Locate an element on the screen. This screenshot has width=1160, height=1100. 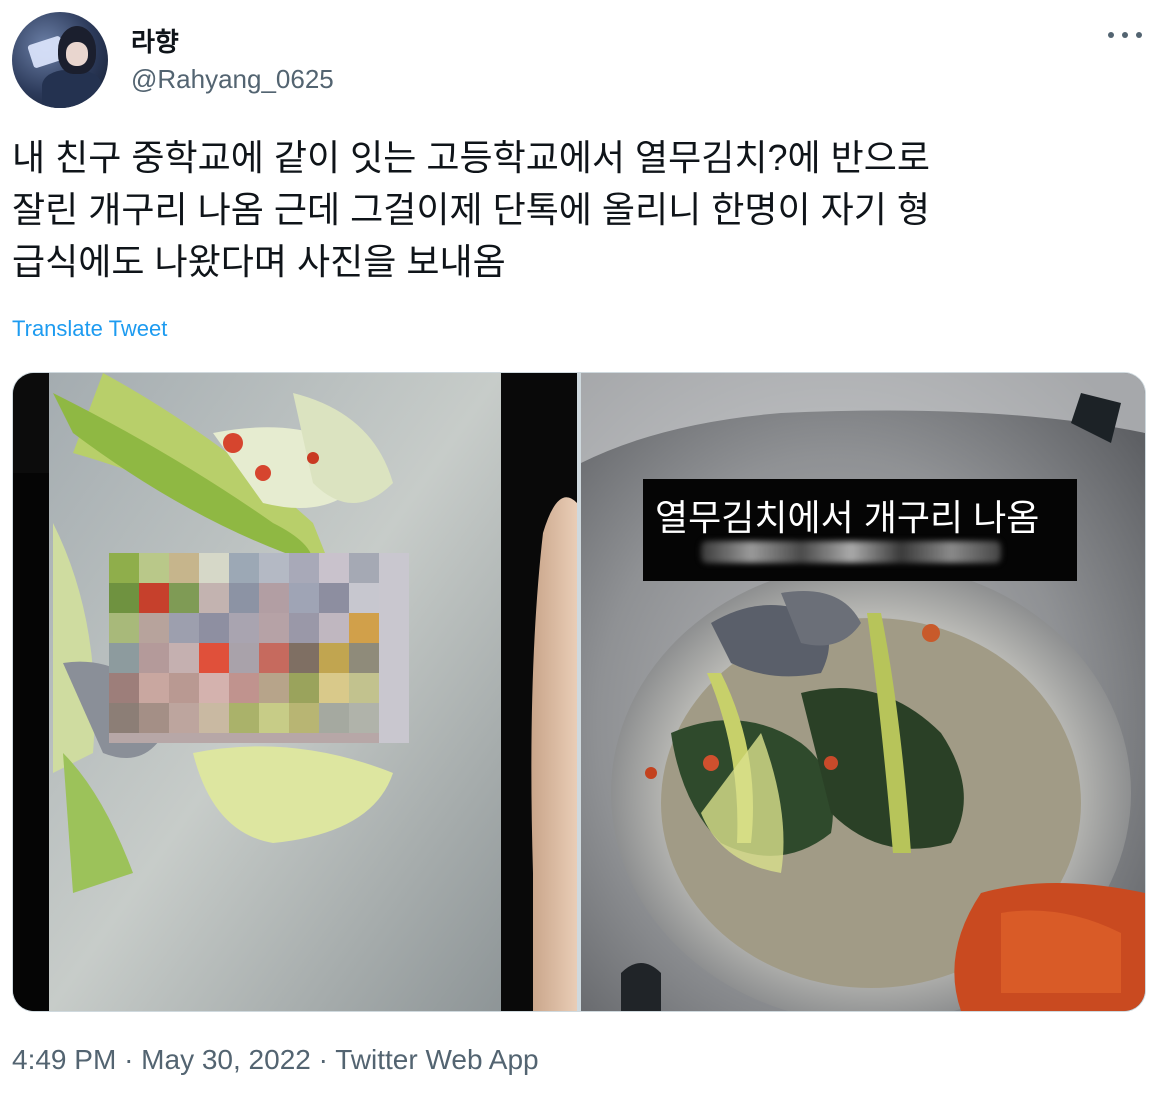
author-handle: @Rahyang_0625 is located at coordinates (232, 79).